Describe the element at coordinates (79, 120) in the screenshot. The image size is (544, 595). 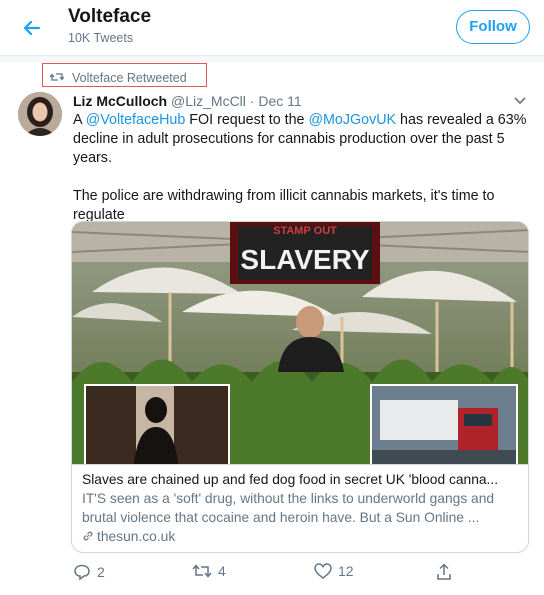
I see `tweet-text-segment: A` at that location.